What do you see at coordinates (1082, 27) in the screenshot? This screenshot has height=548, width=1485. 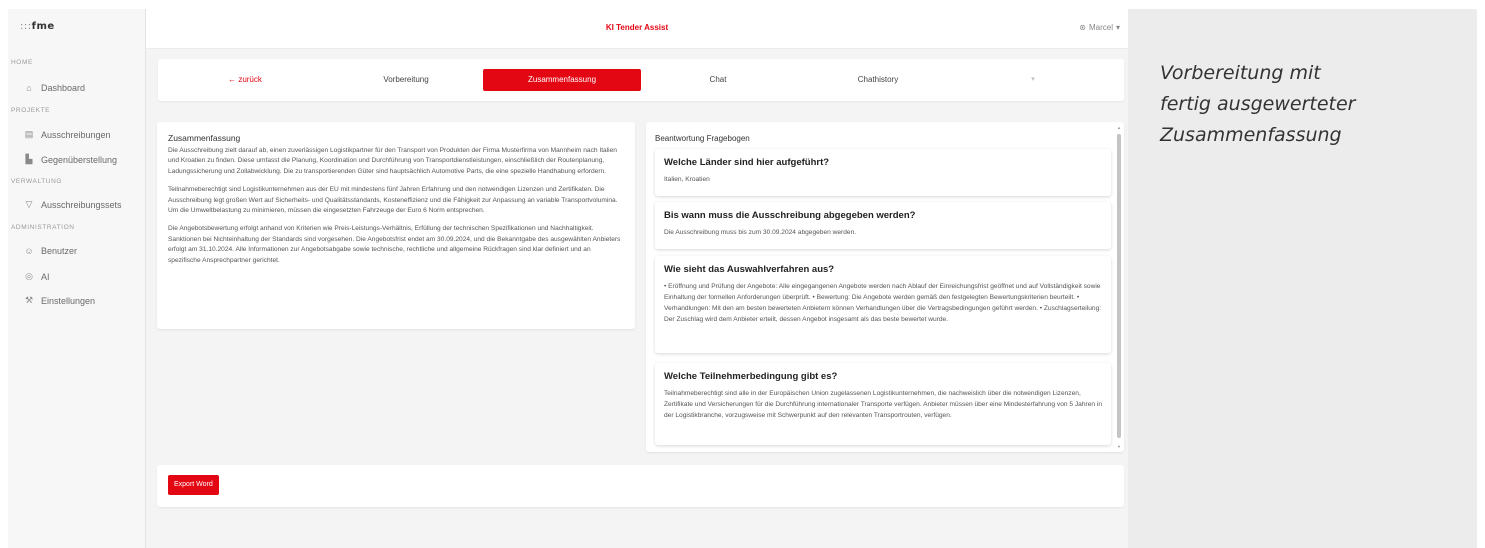 I see `user-circle-icon: ⊛` at bounding box center [1082, 27].